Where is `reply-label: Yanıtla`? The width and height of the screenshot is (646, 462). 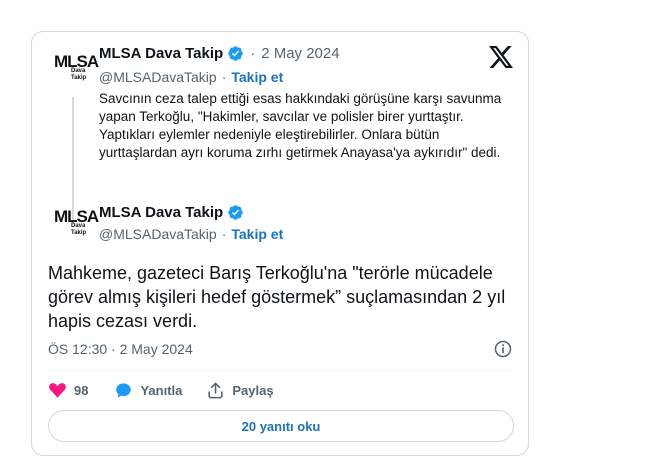 reply-label: Yanıtla is located at coordinates (161, 390).